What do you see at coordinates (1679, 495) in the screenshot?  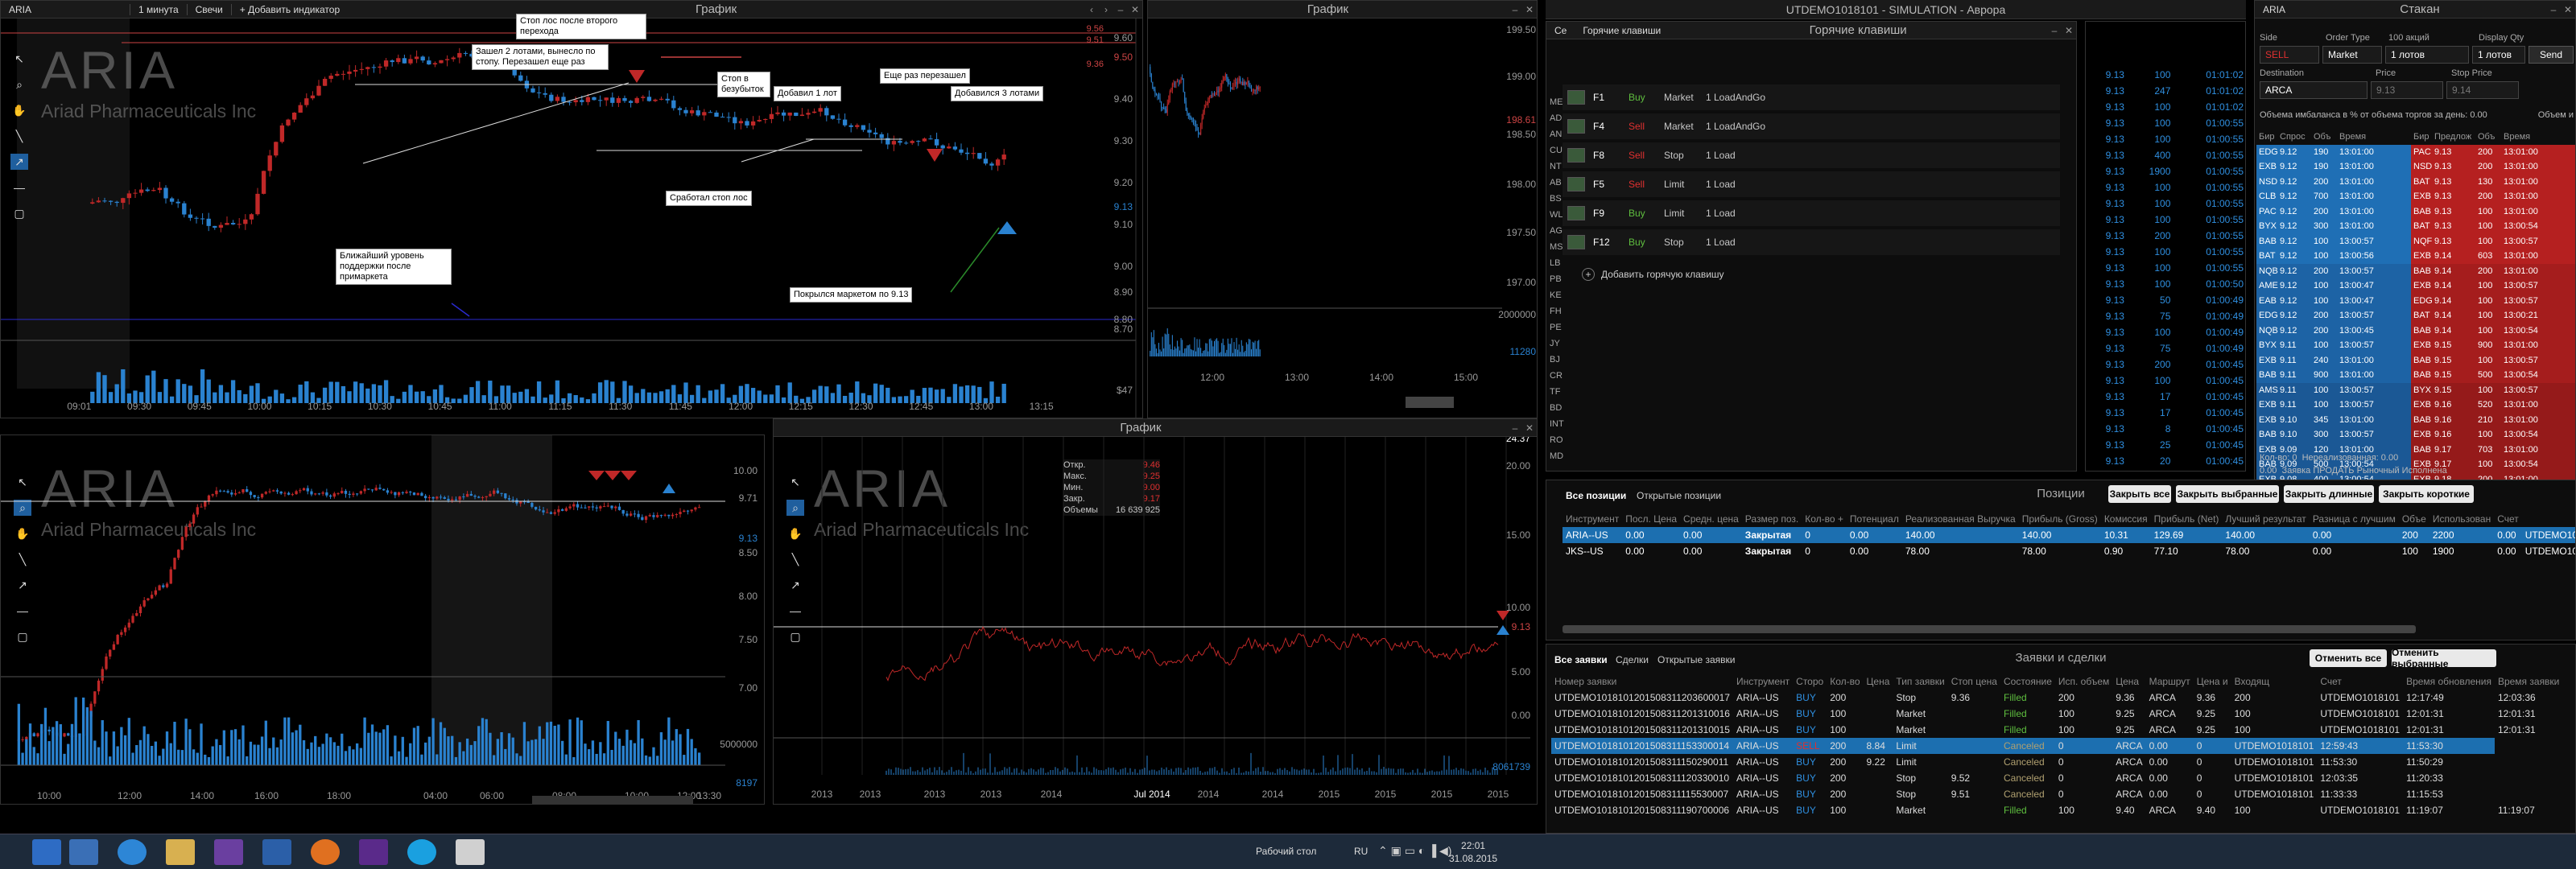 I see `tab-open-positions: Открытые позиции` at bounding box center [1679, 495].